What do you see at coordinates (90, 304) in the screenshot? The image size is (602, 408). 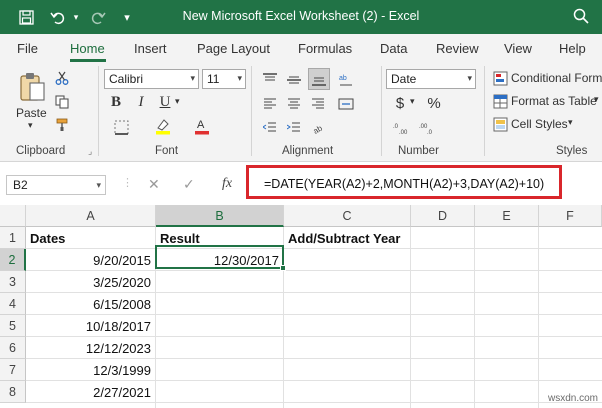 I see `cell-a4: 6/15/2008` at bounding box center [90, 304].